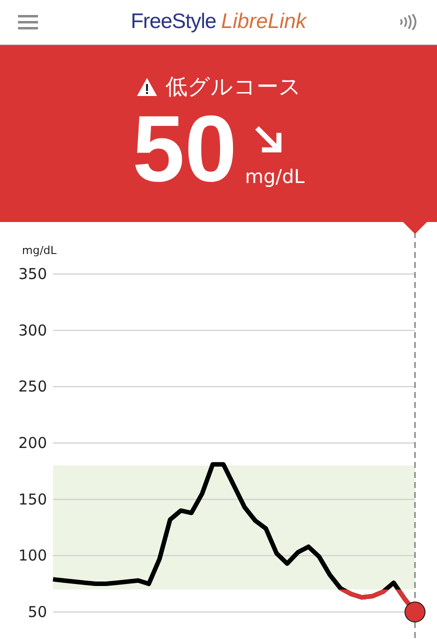  What do you see at coordinates (32, 330) in the screenshot?
I see `y-axis-label: 300` at bounding box center [32, 330].